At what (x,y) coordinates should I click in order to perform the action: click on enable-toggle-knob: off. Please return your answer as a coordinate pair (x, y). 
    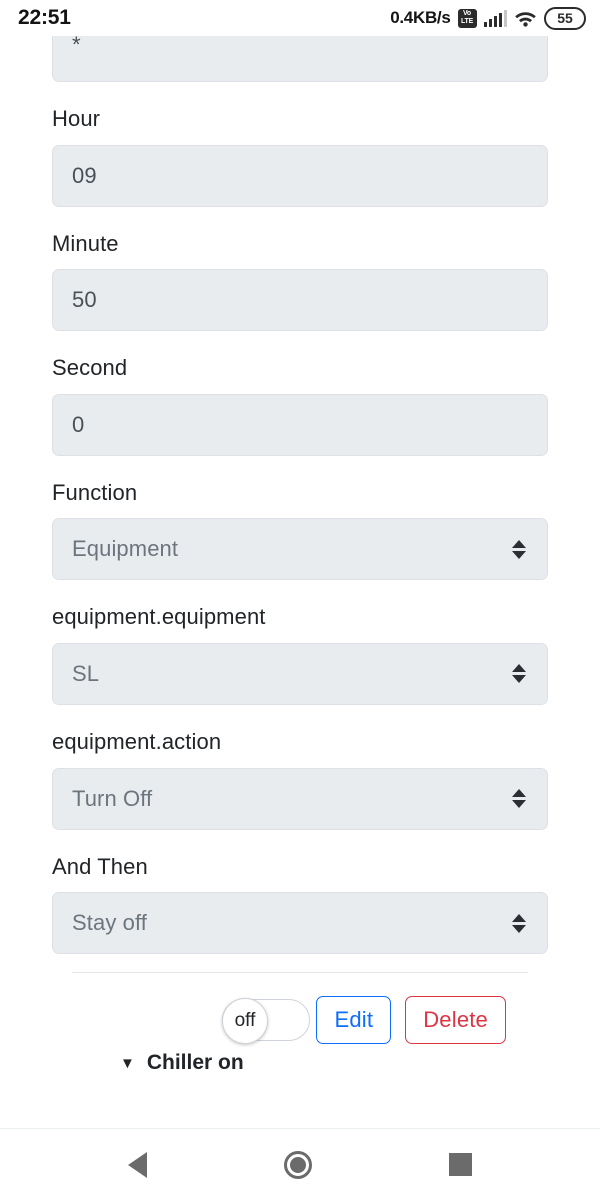
    Looking at the image, I should click on (245, 1021).